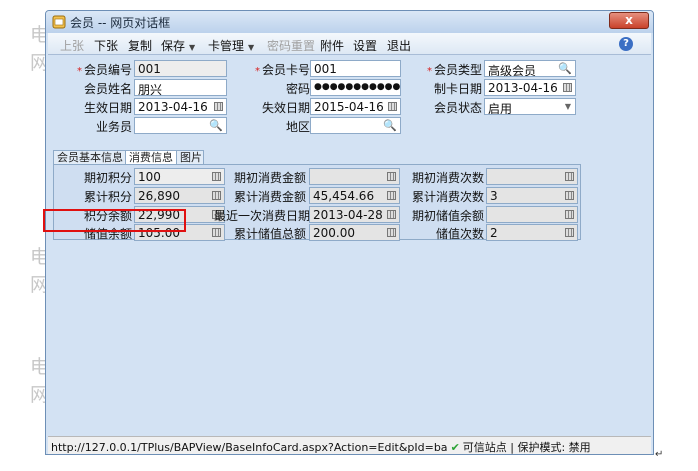  I want to click on total-count-label: 累计消费次数, so click(447, 197).